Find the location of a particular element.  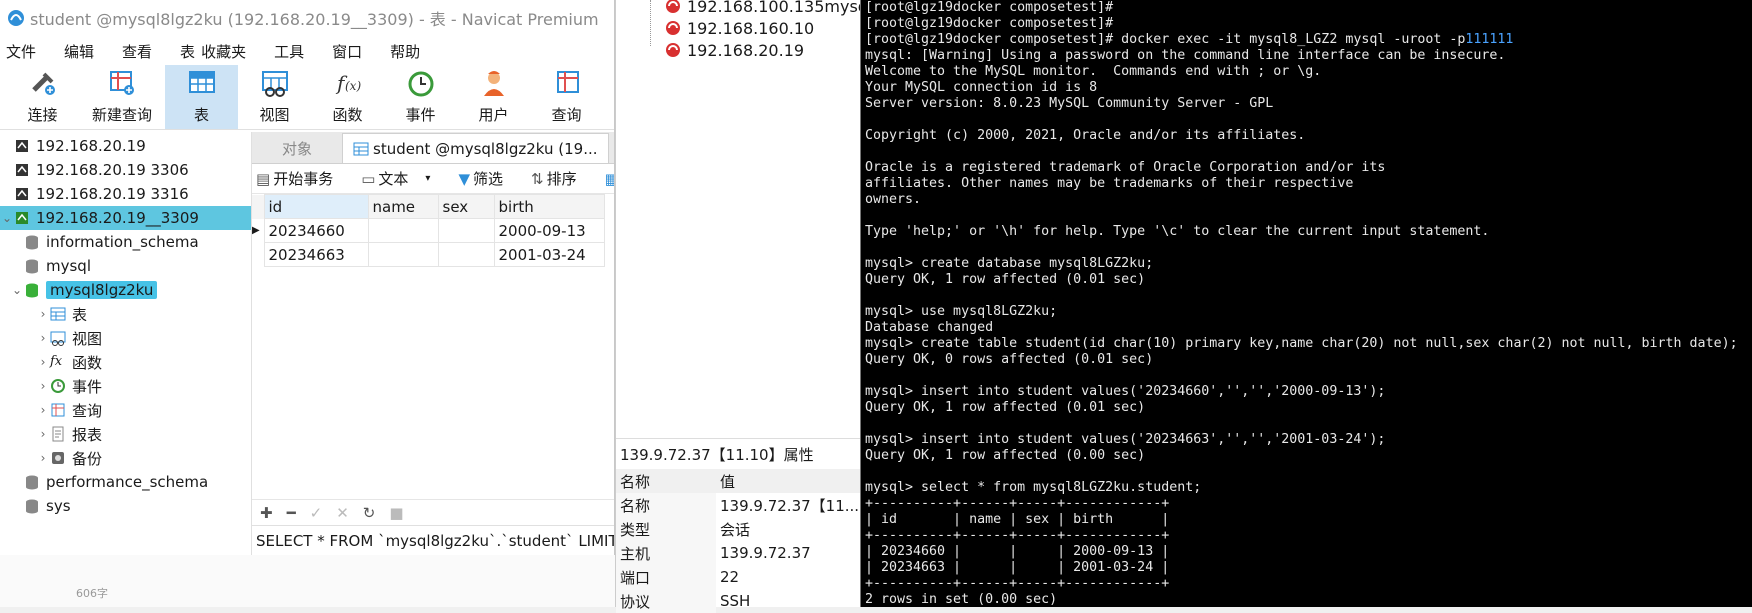

menu-view: 查看 is located at coordinates (137, 51).